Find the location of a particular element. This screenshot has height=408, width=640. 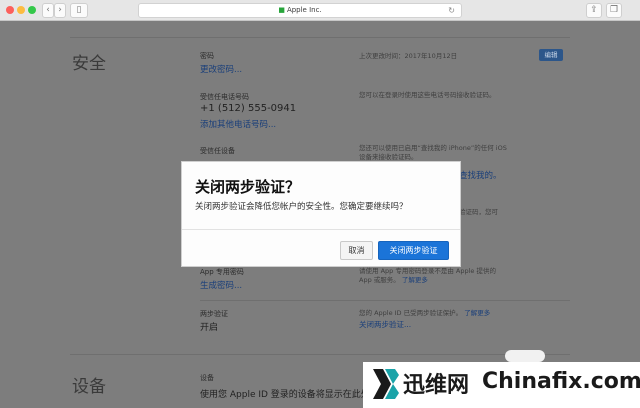

security-section-title: 安全 is located at coordinates (89, 64).